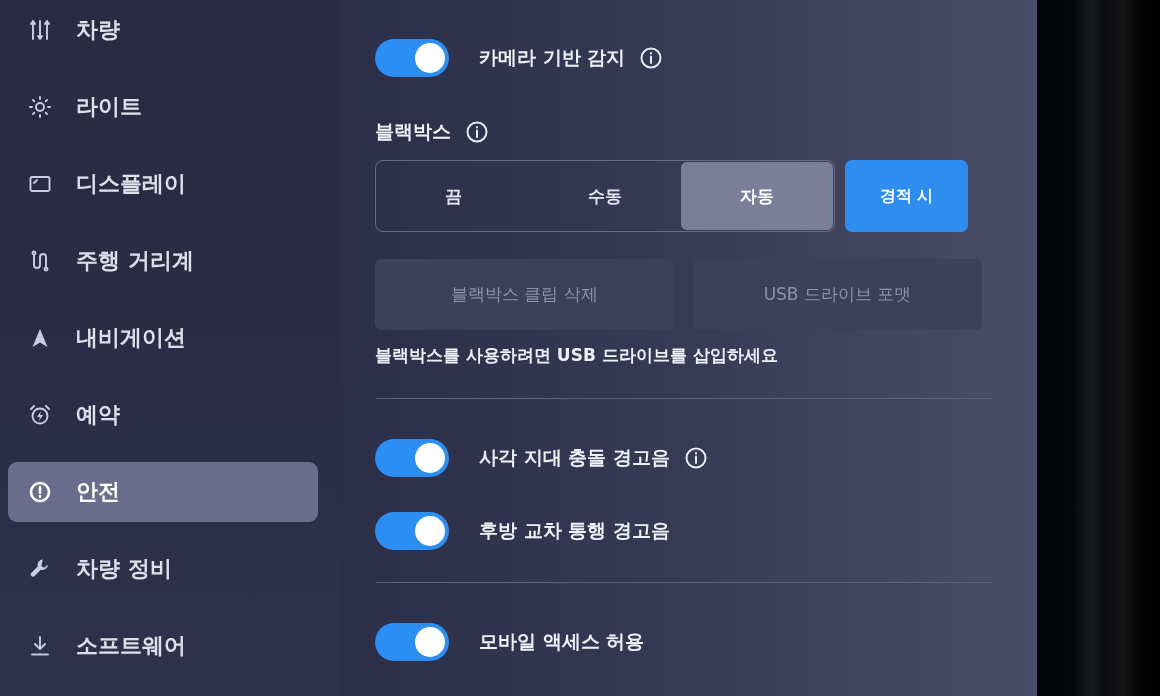 The image size is (1160, 696). Describe the element at coordinates (413, 131) in the screenshot. I see `section-heading: 블랙박스` at that location.